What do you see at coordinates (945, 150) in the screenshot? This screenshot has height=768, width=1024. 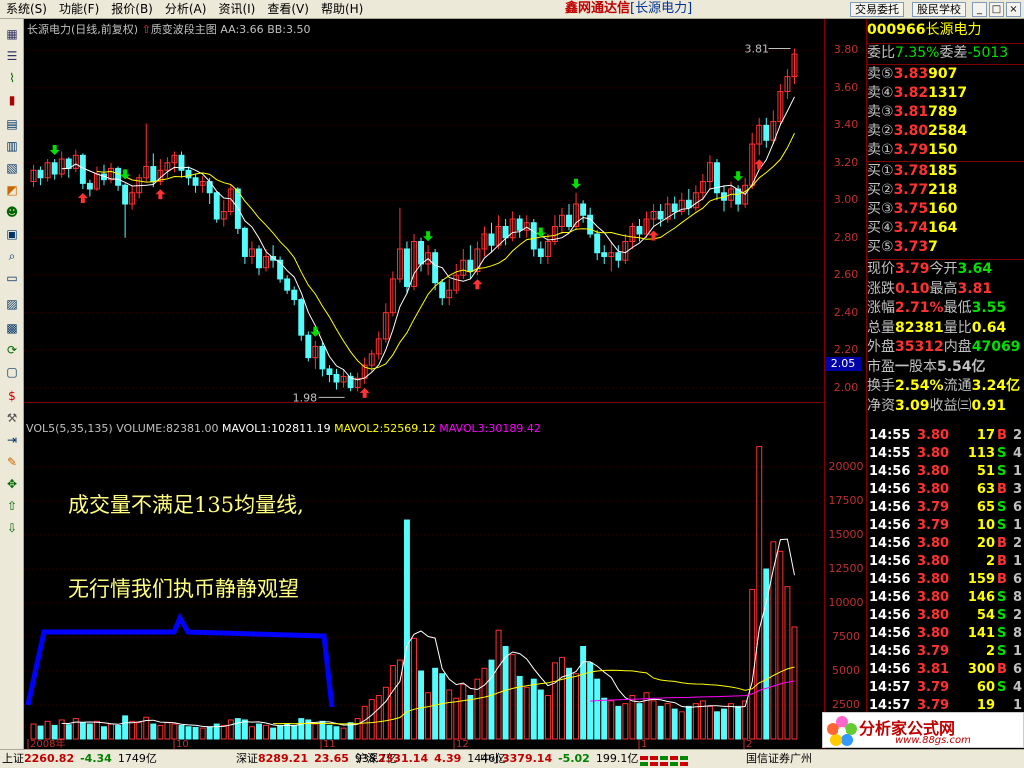 I see `sell-level-row: 卖①3.79150` at bounding box center [945, 150].